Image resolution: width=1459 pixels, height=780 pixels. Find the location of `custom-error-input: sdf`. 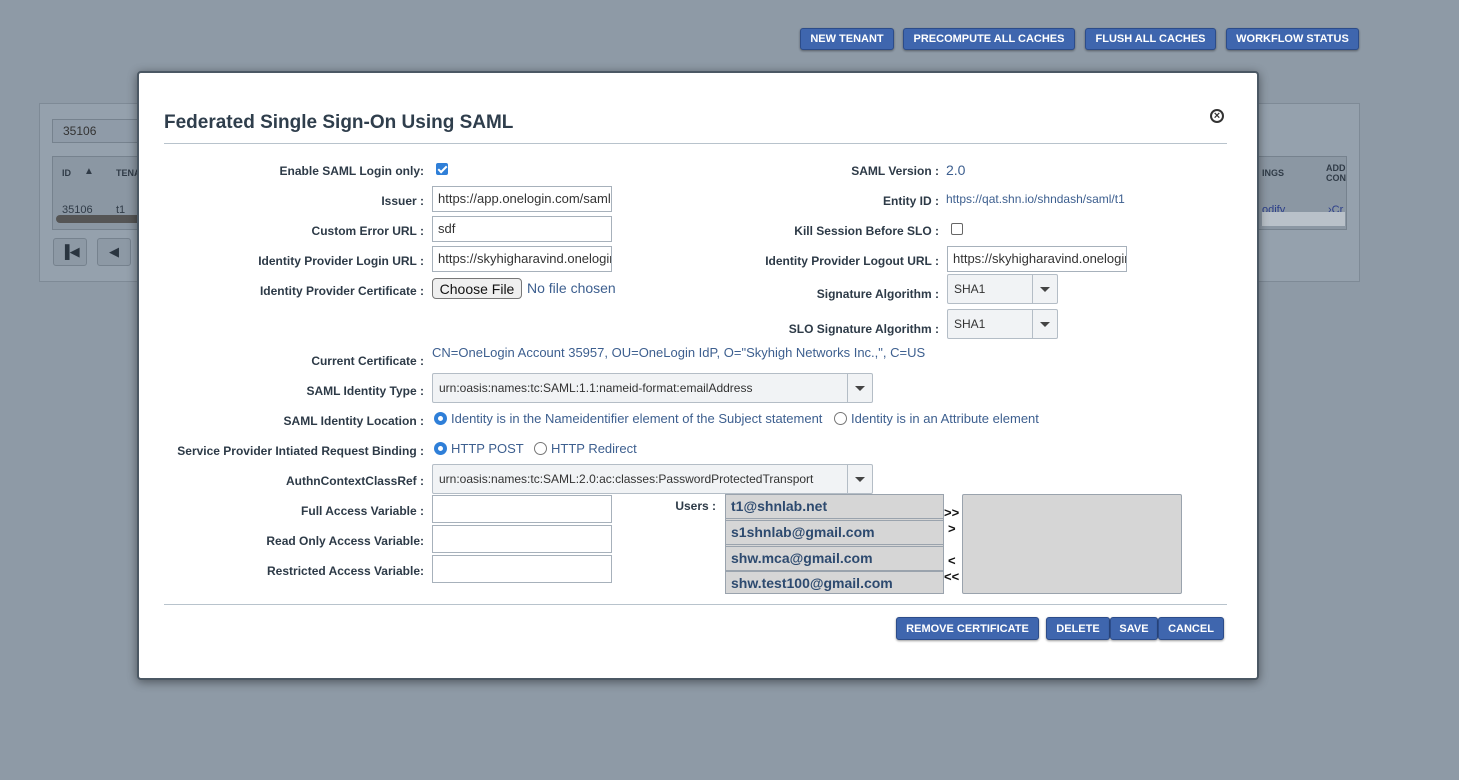

custom-error-input: sdf is located at coordinates (522, 229).